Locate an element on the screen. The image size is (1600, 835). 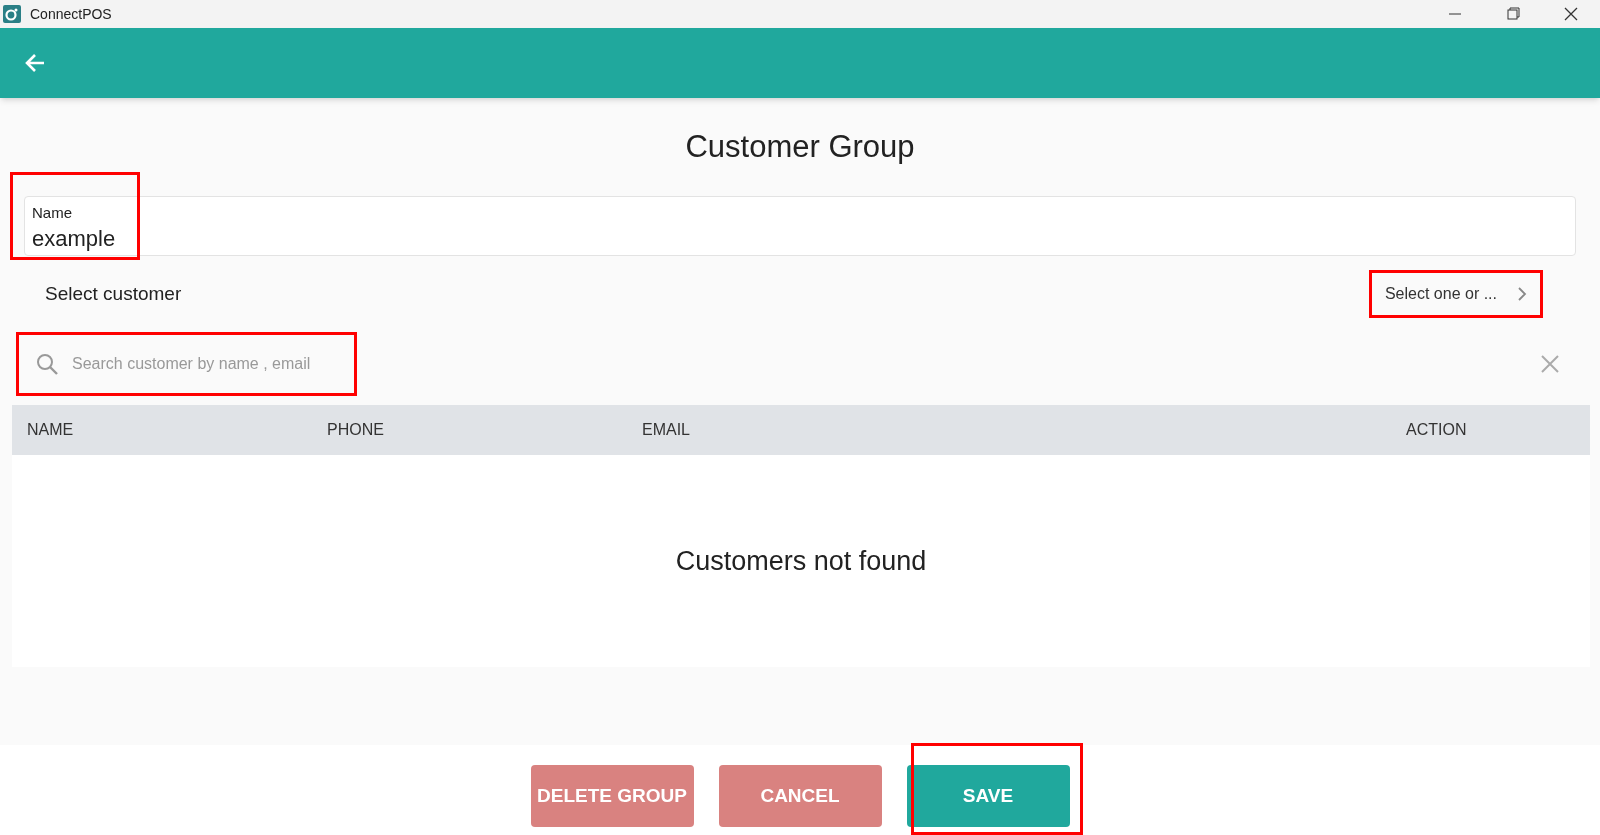
column-header: EMAIL is located at coordinates (666, 429).